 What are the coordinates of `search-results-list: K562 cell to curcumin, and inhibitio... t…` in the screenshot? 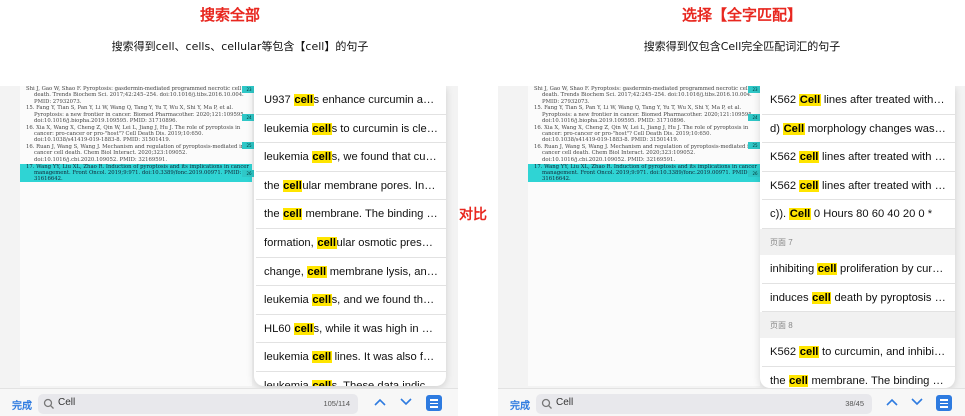 It's located at (857, 363).